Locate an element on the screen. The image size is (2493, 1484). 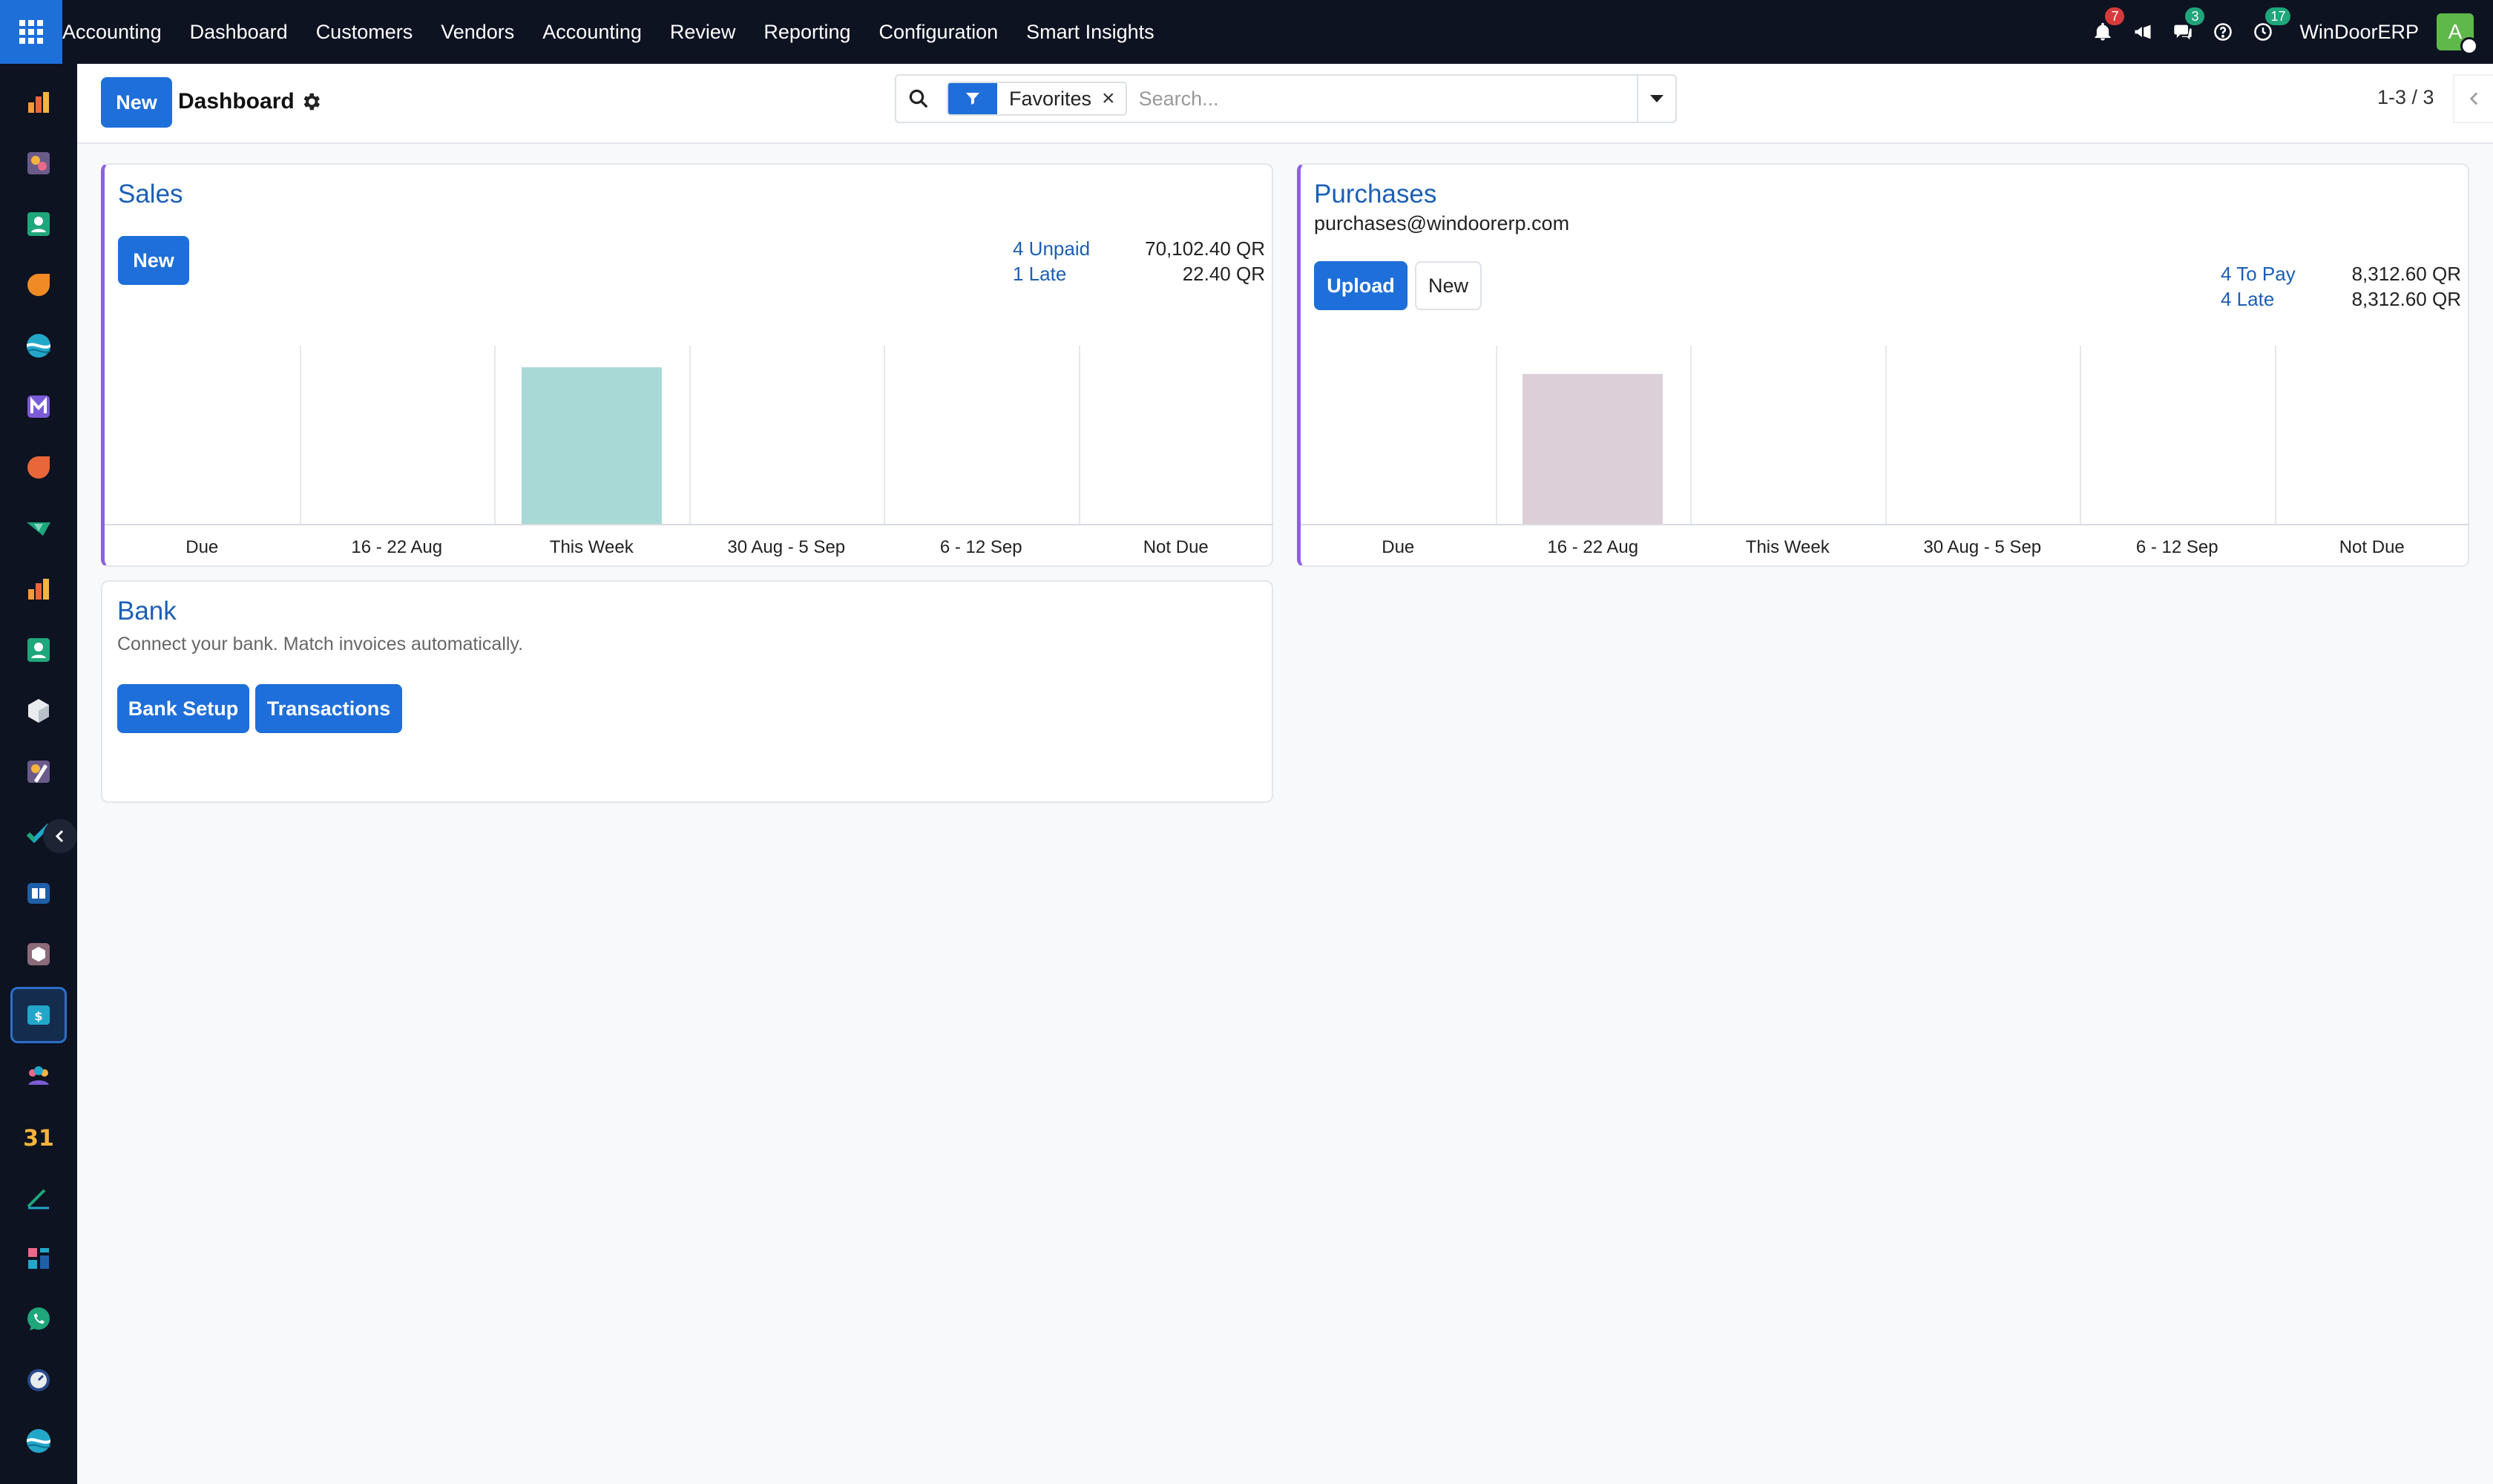
purchases-upload-button: Upload is located at coordinates (1361, 285).